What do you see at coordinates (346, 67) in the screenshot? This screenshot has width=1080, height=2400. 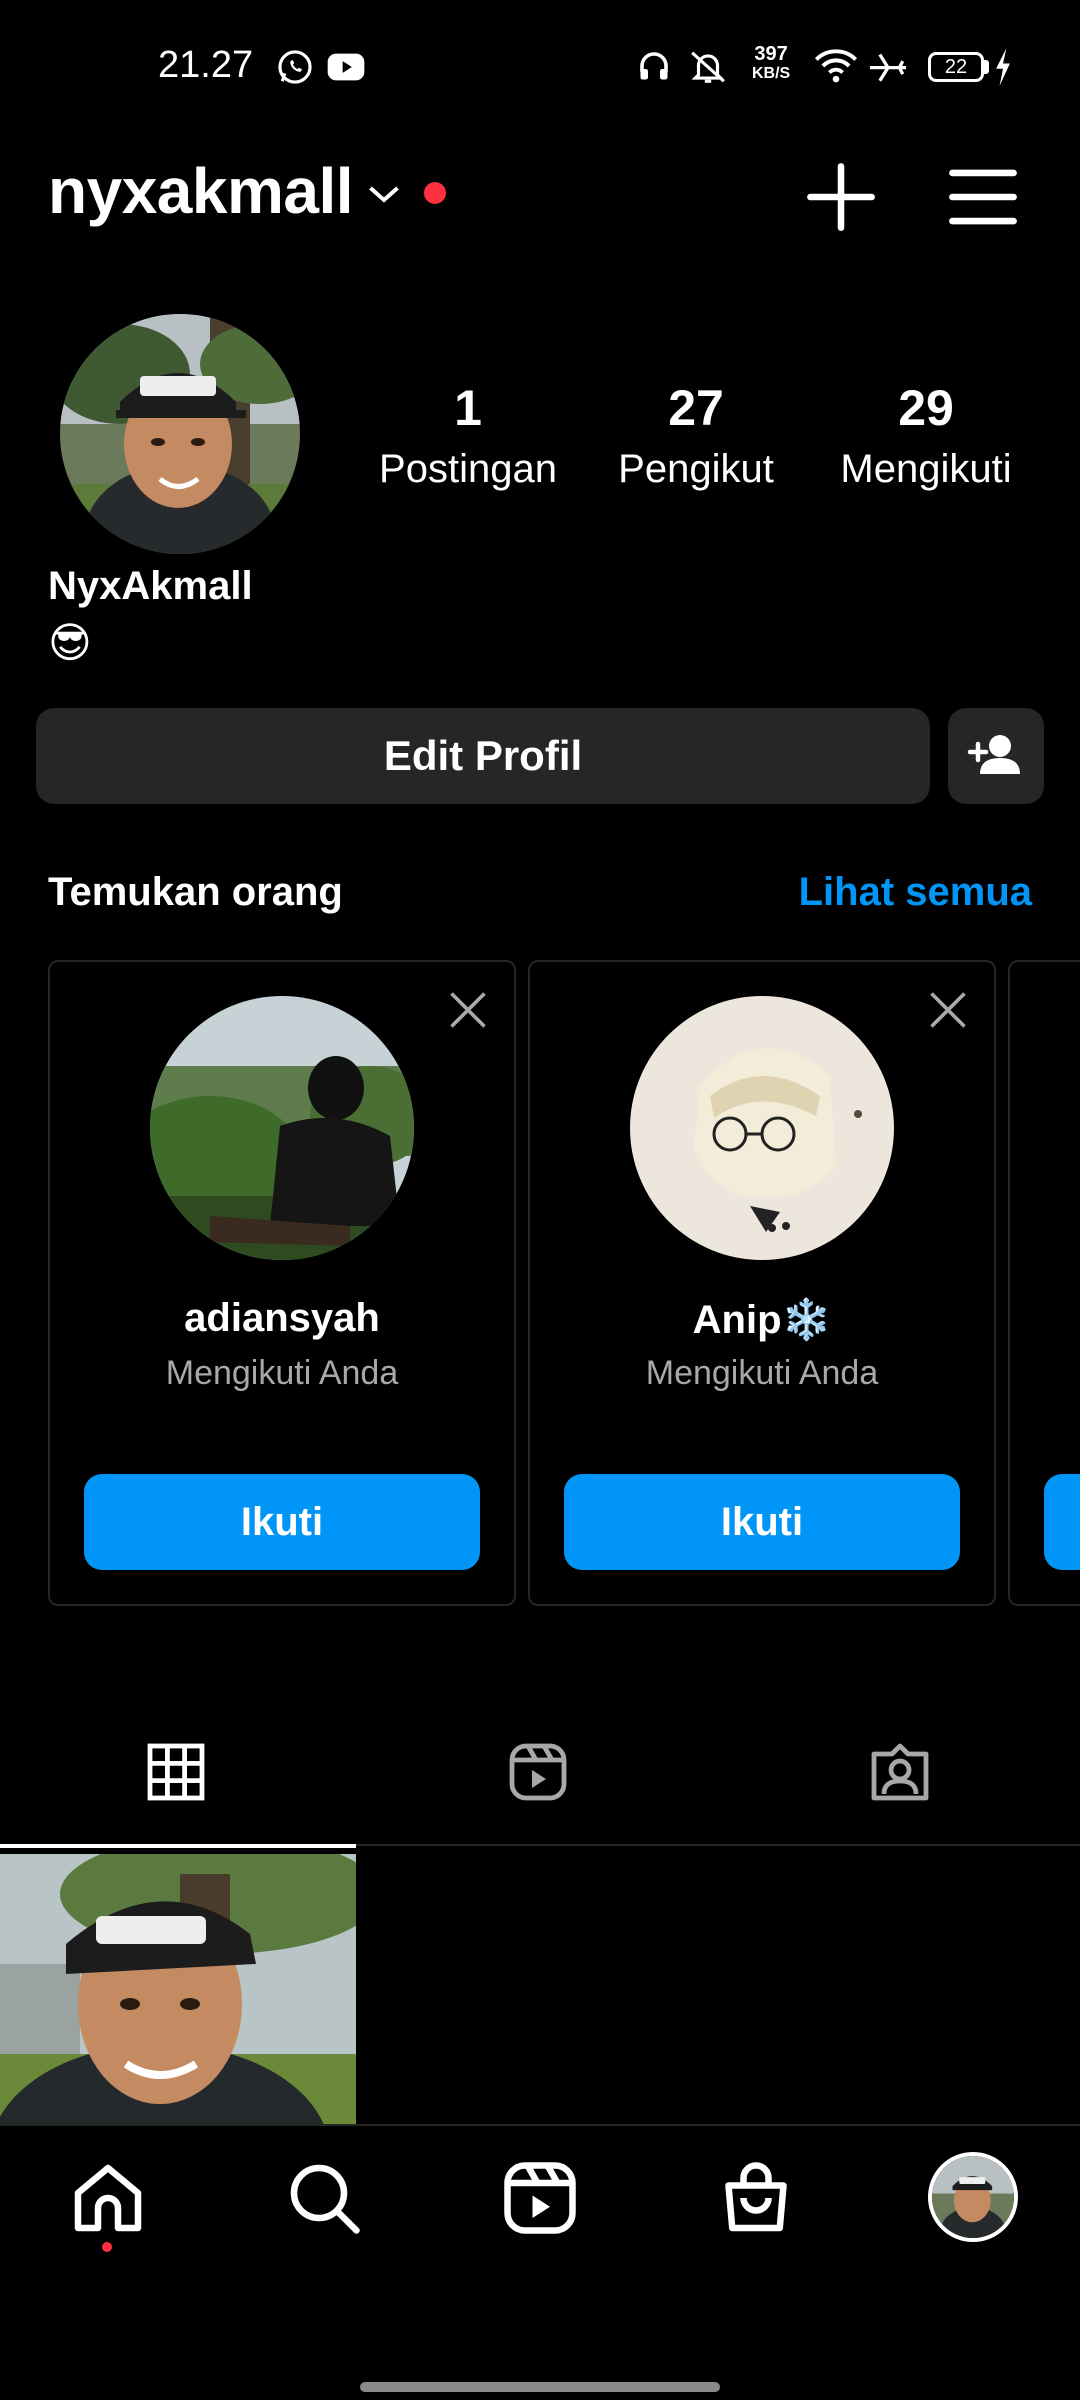 I see `youtube-icon` at bounding box center [346, 67].